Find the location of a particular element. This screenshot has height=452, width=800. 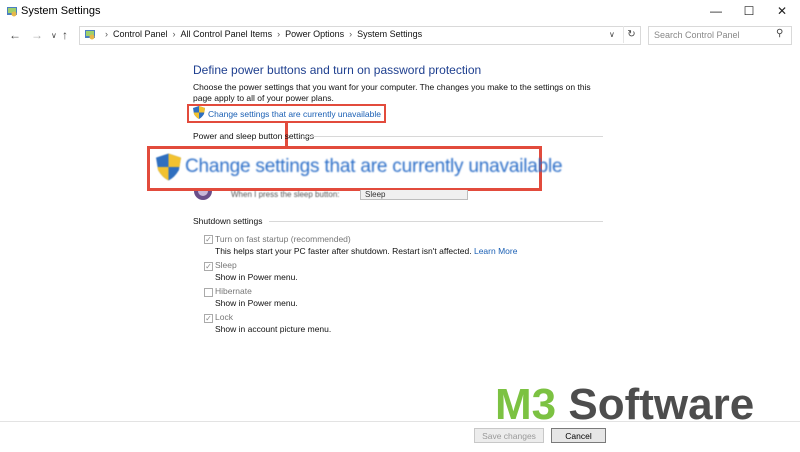

forward-arrow-icon: → is located at coordinates (37, 35).